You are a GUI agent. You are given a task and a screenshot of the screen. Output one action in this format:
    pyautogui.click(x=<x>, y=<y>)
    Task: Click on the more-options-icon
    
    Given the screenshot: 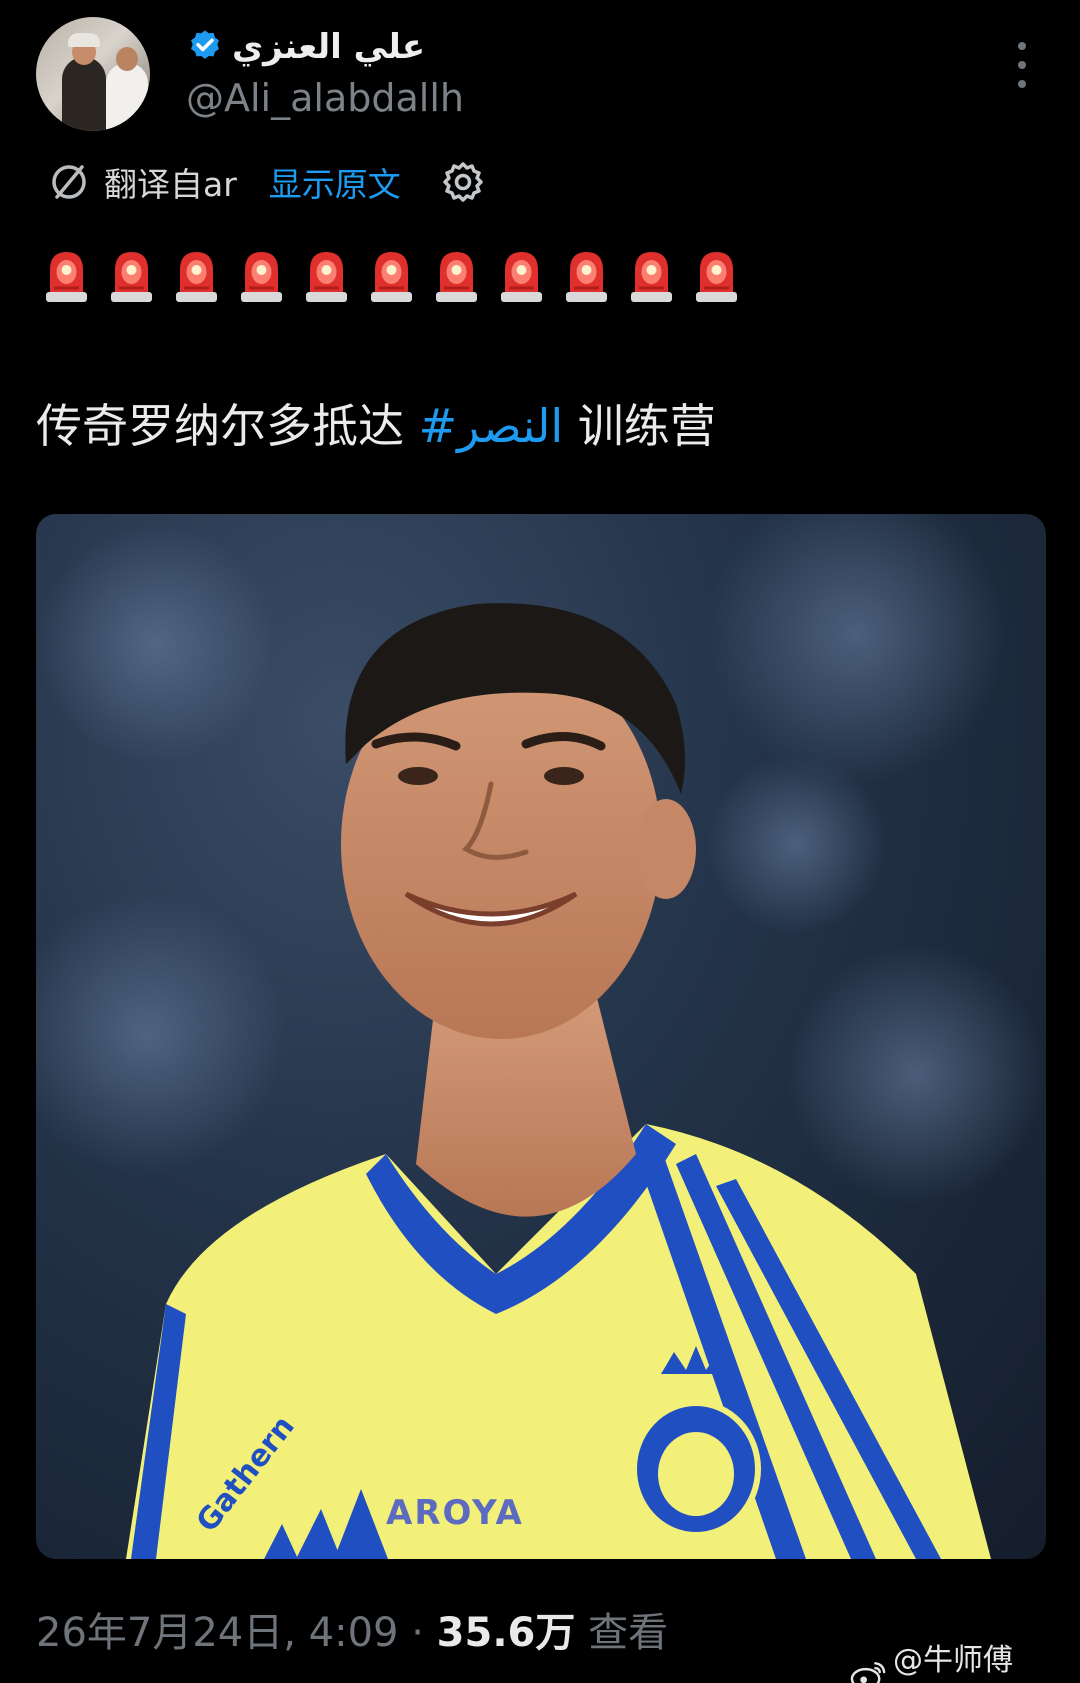 What is the action you would take?
    pyautogui.click(x=1022, y=65)
    